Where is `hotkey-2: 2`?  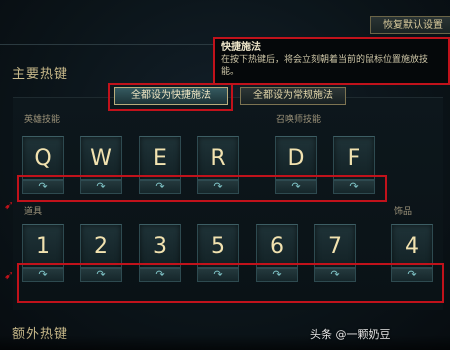
hotkey-2: 2 is located at coordinates (101, 246).